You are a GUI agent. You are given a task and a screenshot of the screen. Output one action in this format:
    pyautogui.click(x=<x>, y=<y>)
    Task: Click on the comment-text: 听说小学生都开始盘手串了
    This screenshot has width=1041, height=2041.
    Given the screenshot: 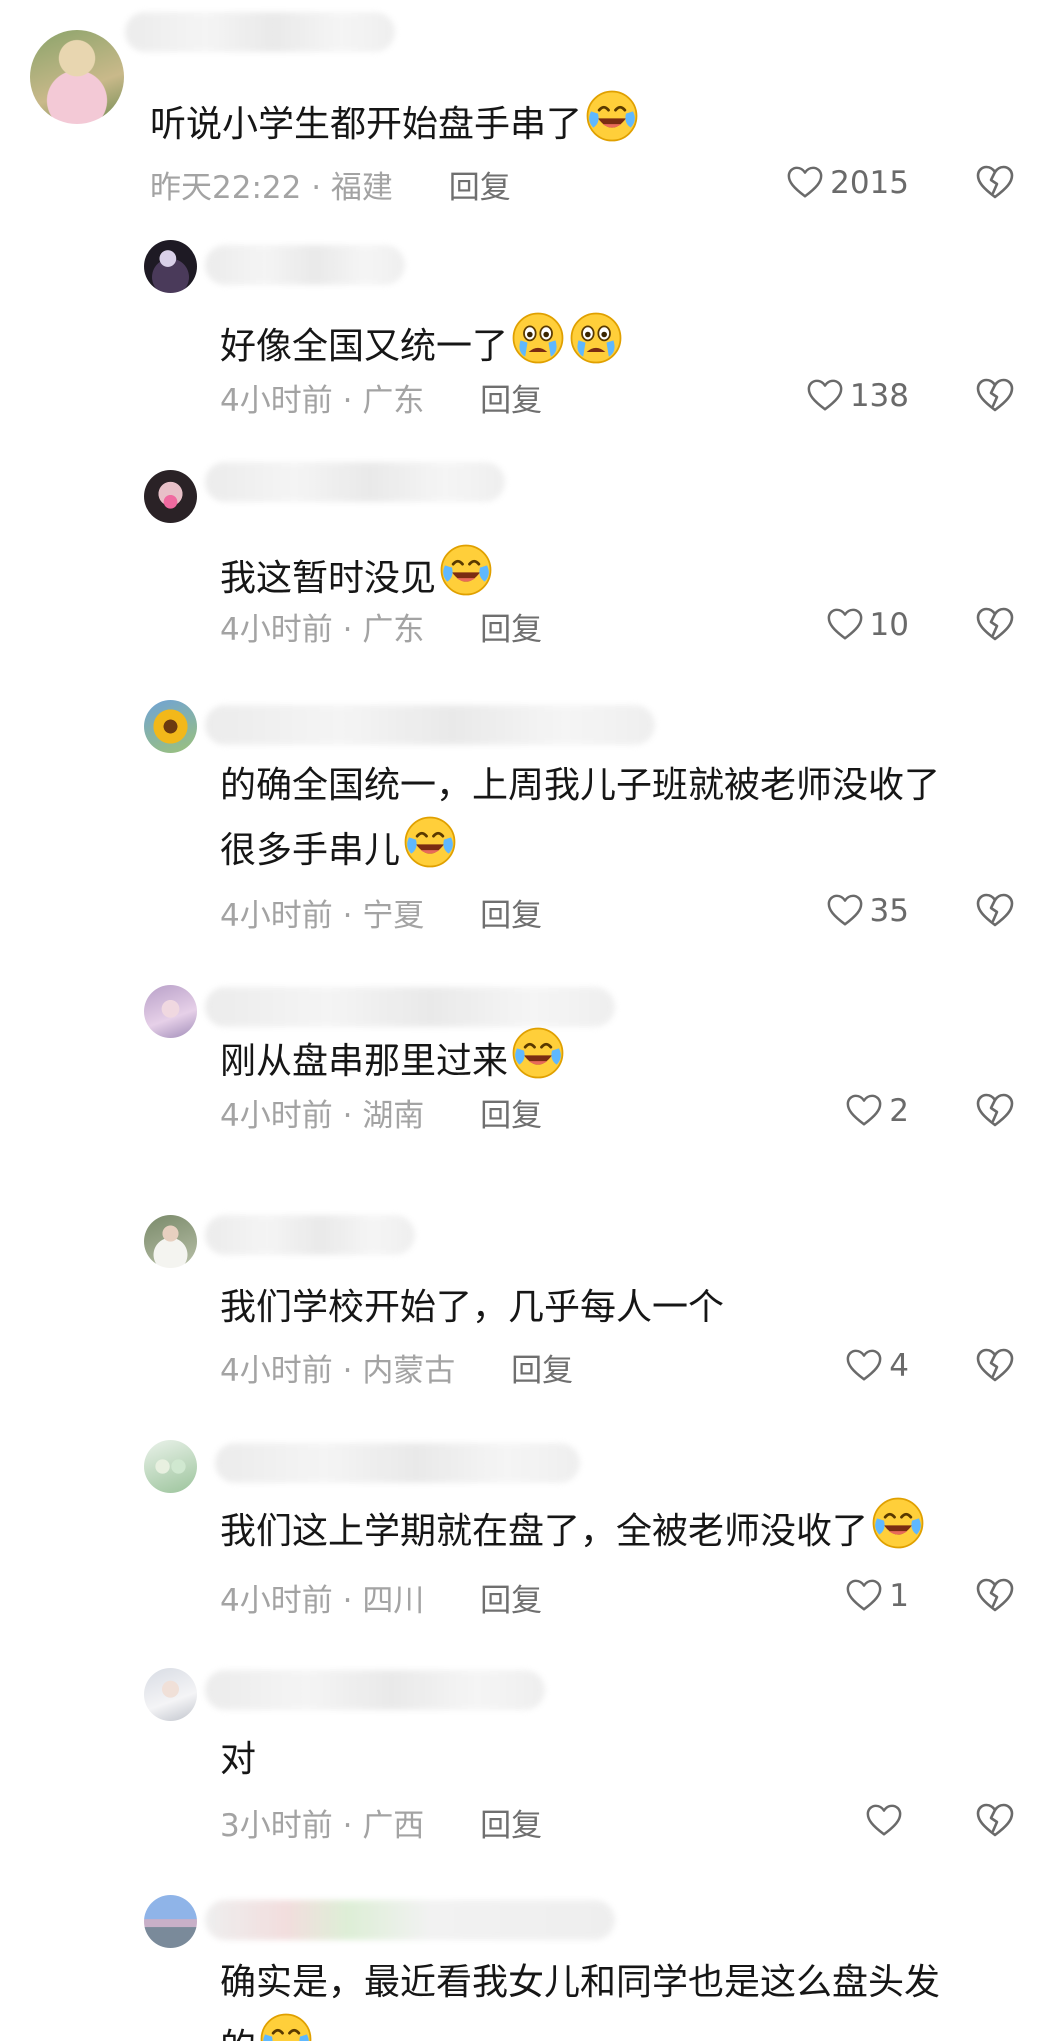 What is the action you would take?
    pyautogui.click(x=395, y=120)
    